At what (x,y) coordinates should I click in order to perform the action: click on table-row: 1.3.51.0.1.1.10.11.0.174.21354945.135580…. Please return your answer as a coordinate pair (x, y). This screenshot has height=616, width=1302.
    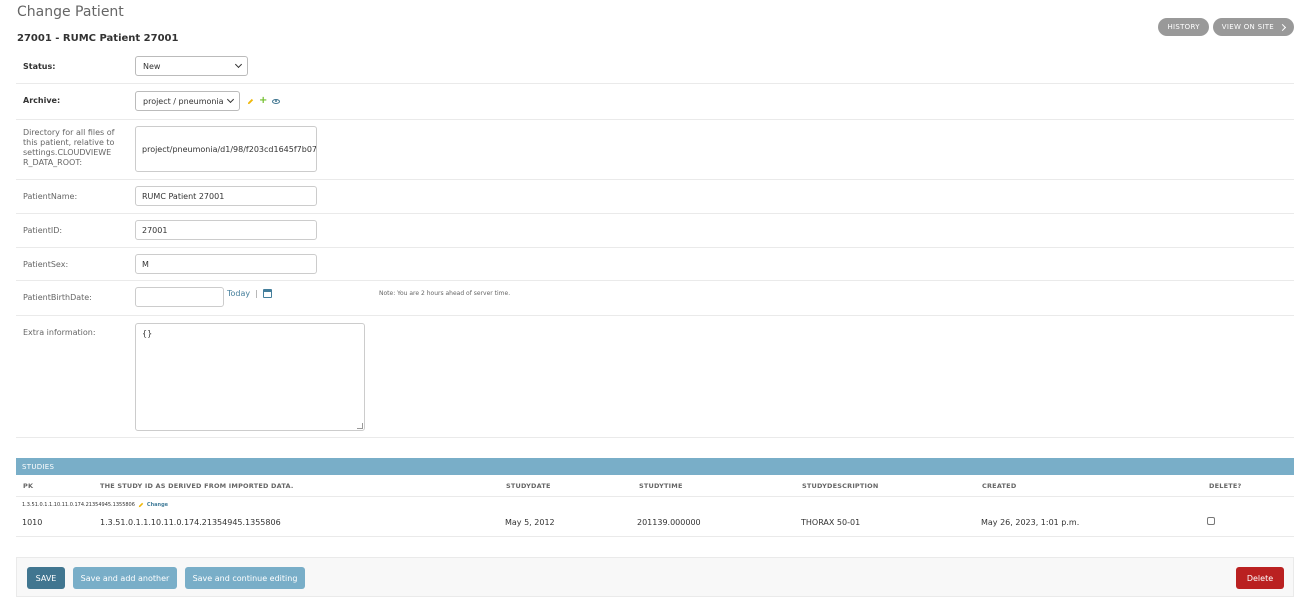
    Looking at the image, I should click on (655, 517).